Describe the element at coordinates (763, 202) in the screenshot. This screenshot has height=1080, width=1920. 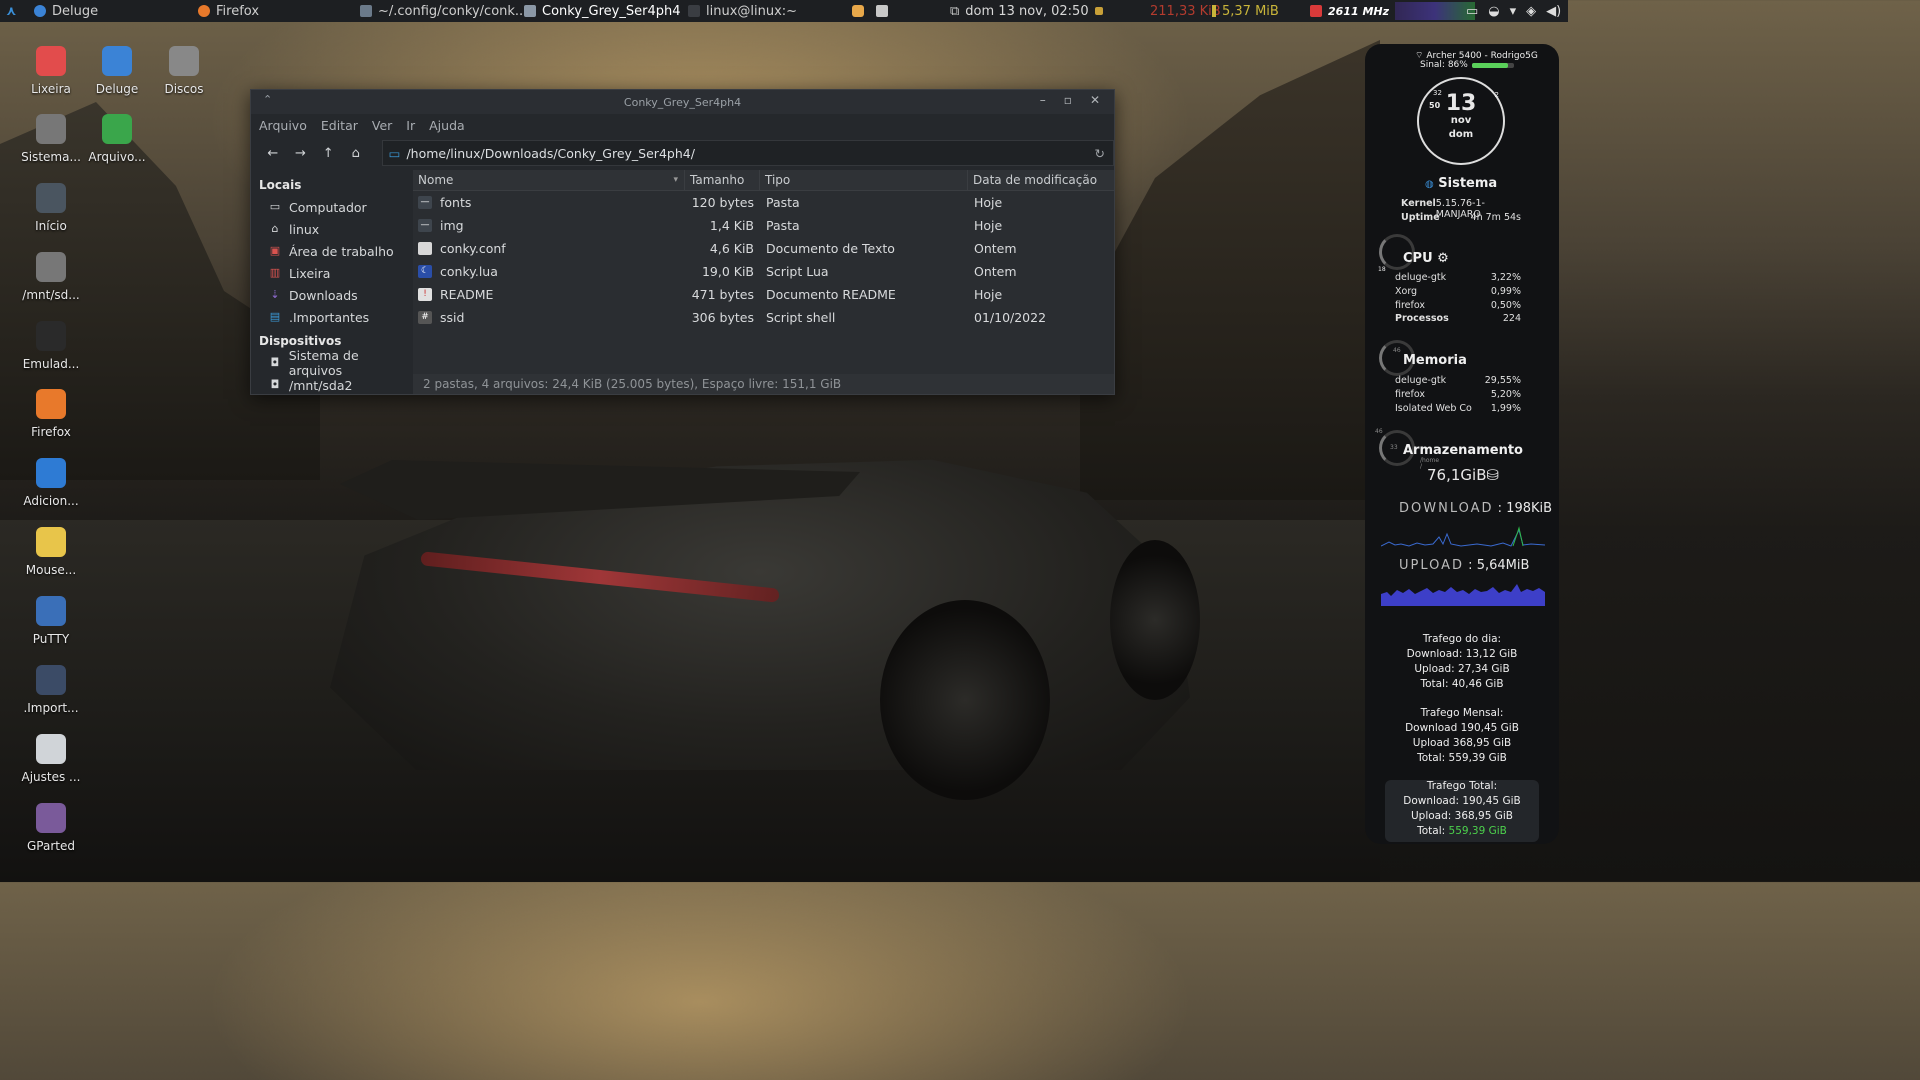
I see `file-row: — fonts 120 bytes Pasta Hoje` at that location.